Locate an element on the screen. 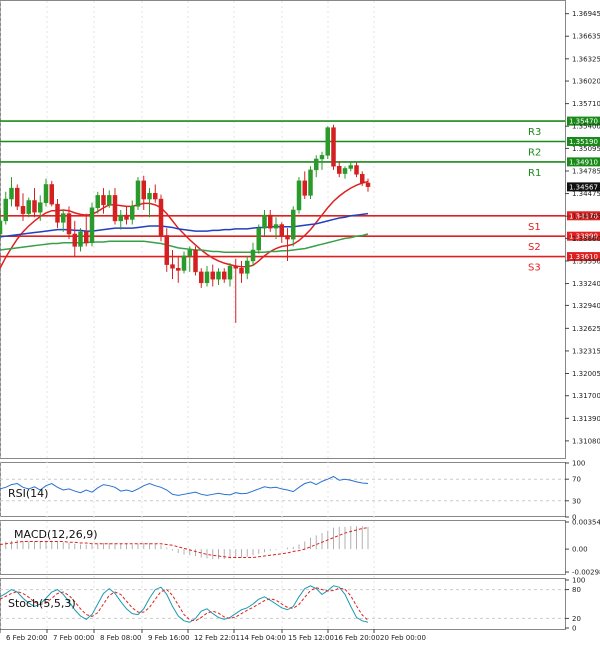 The width and height of the screenshot is (600, 645). level-name-s3: S3 is located at coordinates (534, 268).